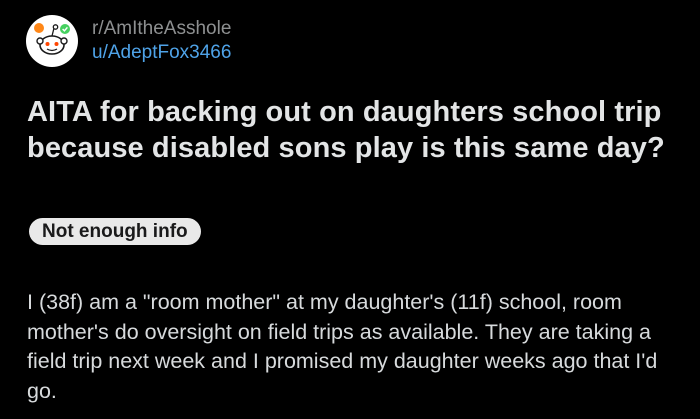  What do you see at coordinates (161, 29) in the screenshot?
I see `subreddit-link: r/AmItheAsshole` at bounding box center [161, 29].